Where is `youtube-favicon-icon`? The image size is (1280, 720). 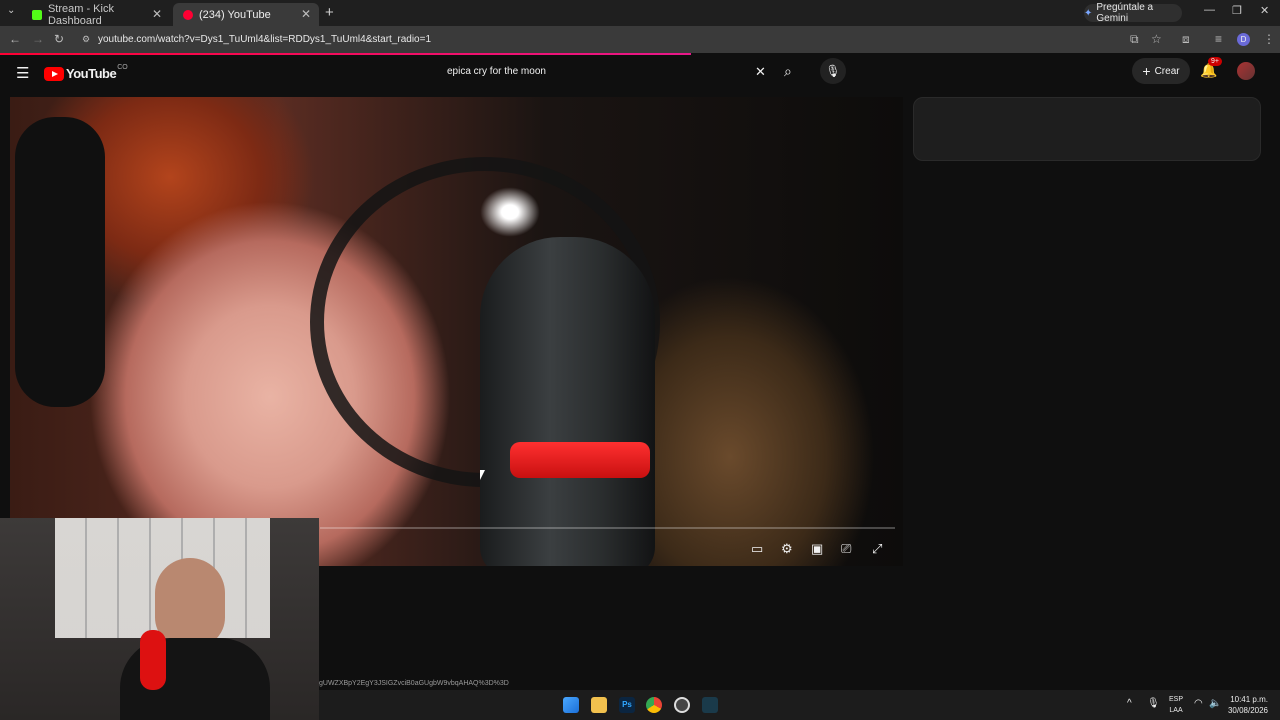 youtube-favicon-icon is located at coordinates (188, 14).